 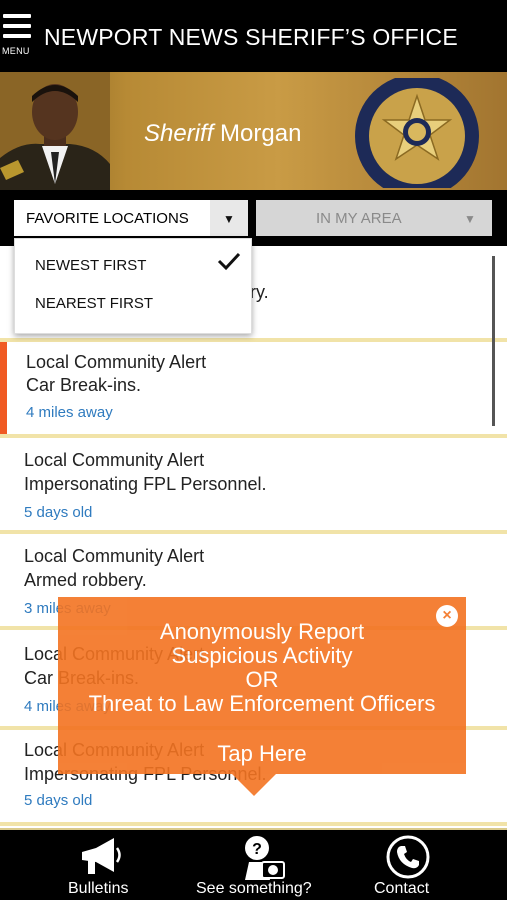 What do you see at coordinates (253, 824) in the screenshot?
I see `list-separator` at bounding box center [253, 824].